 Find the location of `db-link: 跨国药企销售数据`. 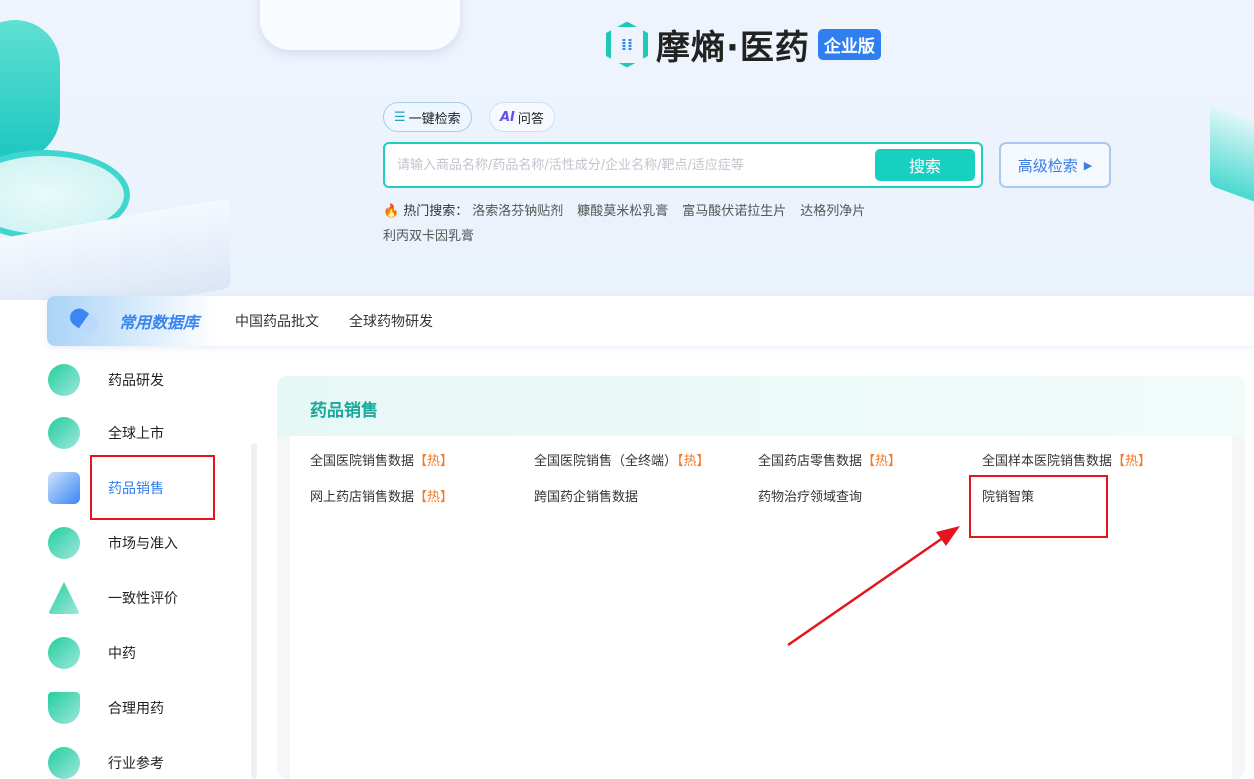

db-link: 跨国药企销售数据 is located at coordinates (586, 495).